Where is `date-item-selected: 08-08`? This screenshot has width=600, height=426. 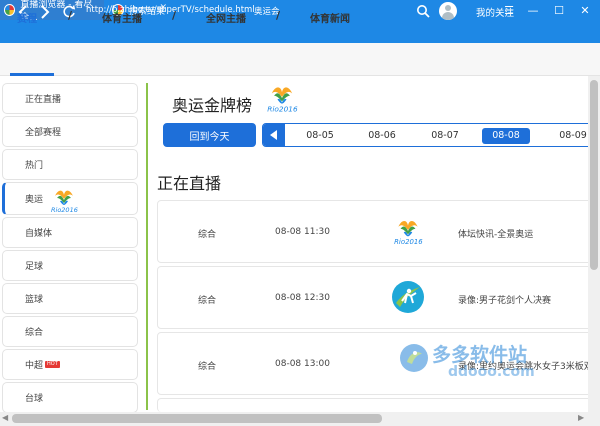
date-item-selected: 08-08 is located at coordinates (506, 136).